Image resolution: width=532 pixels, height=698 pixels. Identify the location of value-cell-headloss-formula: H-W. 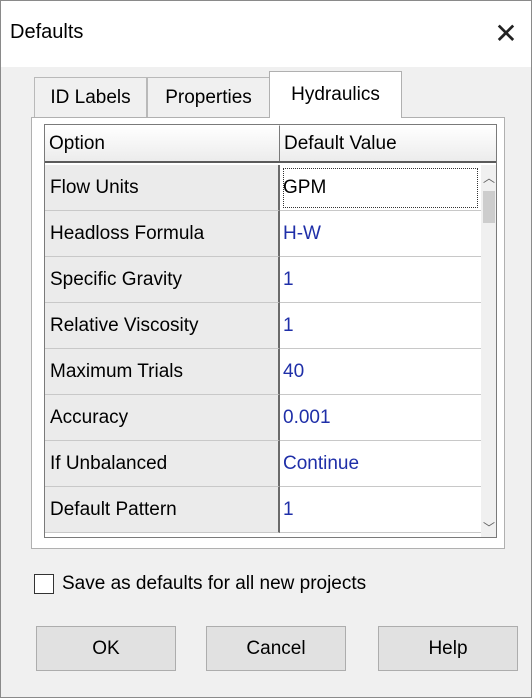
(380, 234).